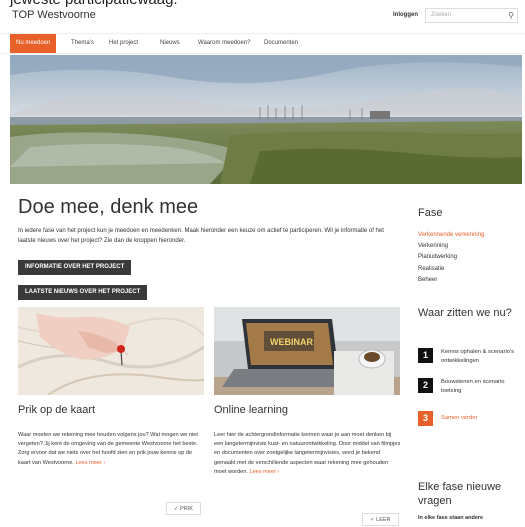 Image resolution: width=525 pixels, height=527 pixels. Describe the element at coordinates (471, 15) in the screenshot. I see `search-input: Zoeken ⚲` at that location.